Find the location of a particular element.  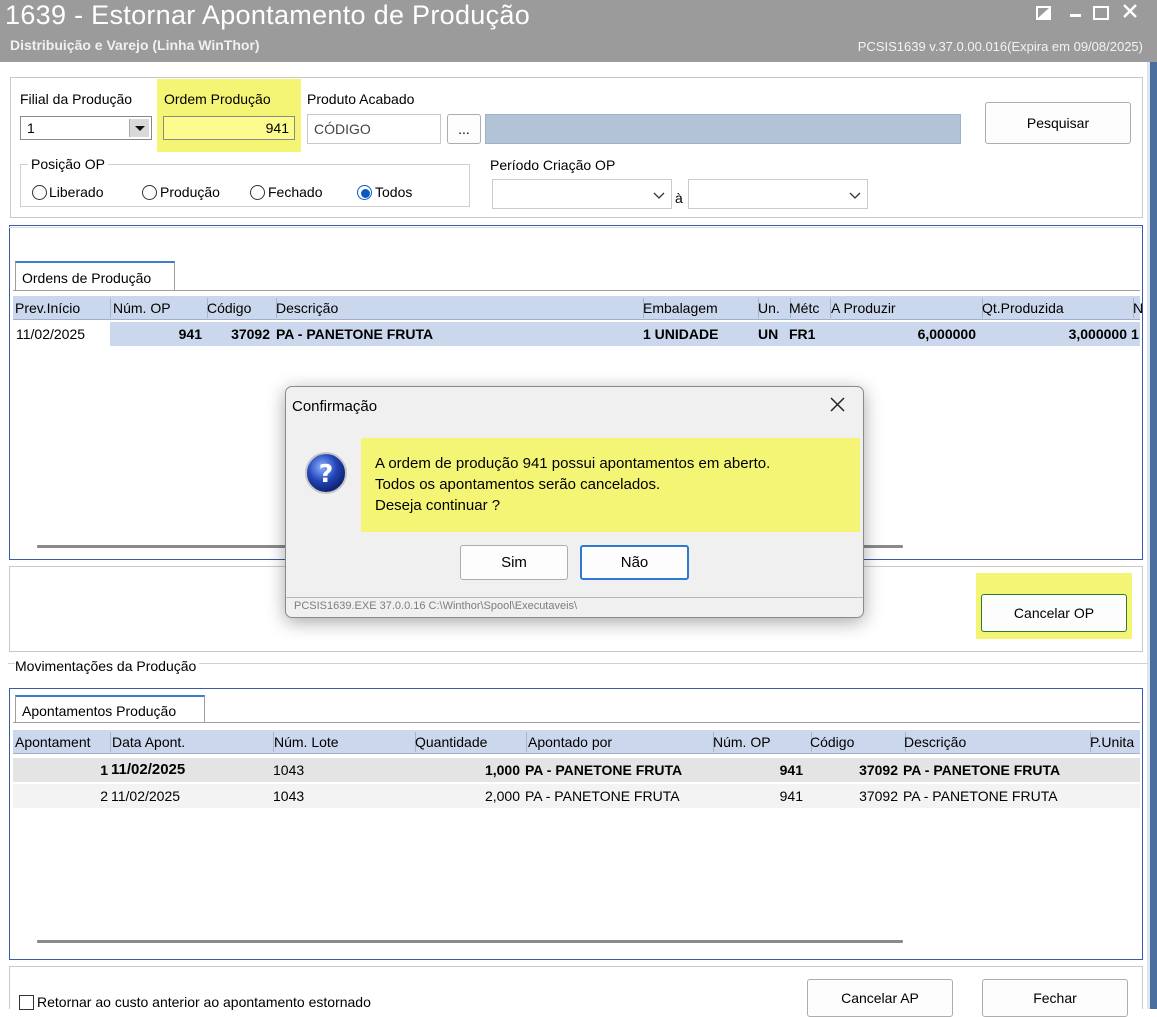

col-un: Un. is located at coordinates (773, 308).